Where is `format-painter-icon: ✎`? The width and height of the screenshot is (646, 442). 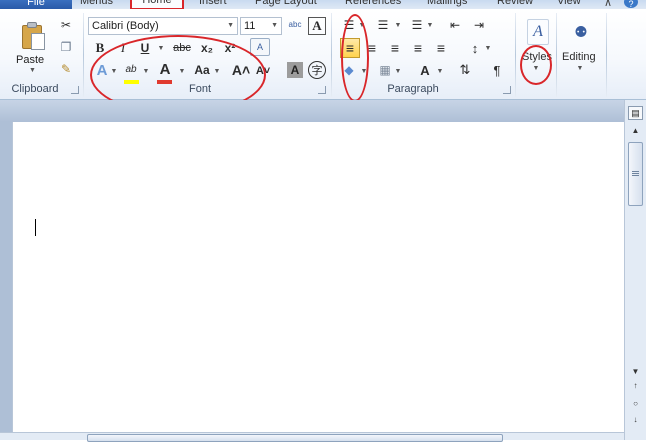 format-painter-icon: ✎ is located at coordinates (66, 69).